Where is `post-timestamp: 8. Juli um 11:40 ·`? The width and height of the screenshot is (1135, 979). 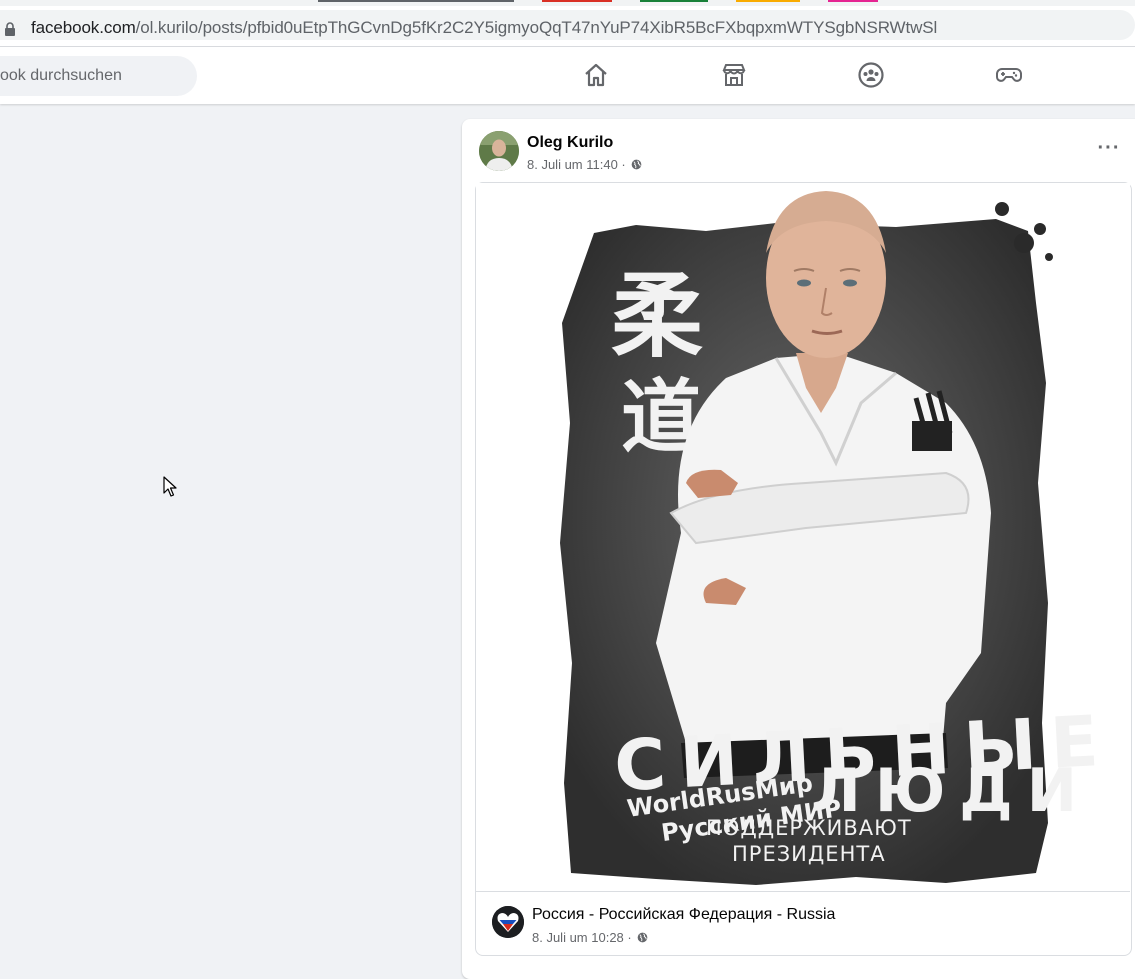 post-timestamp: 8. Juli um 11:40 · is located at coordinates (584, 164).